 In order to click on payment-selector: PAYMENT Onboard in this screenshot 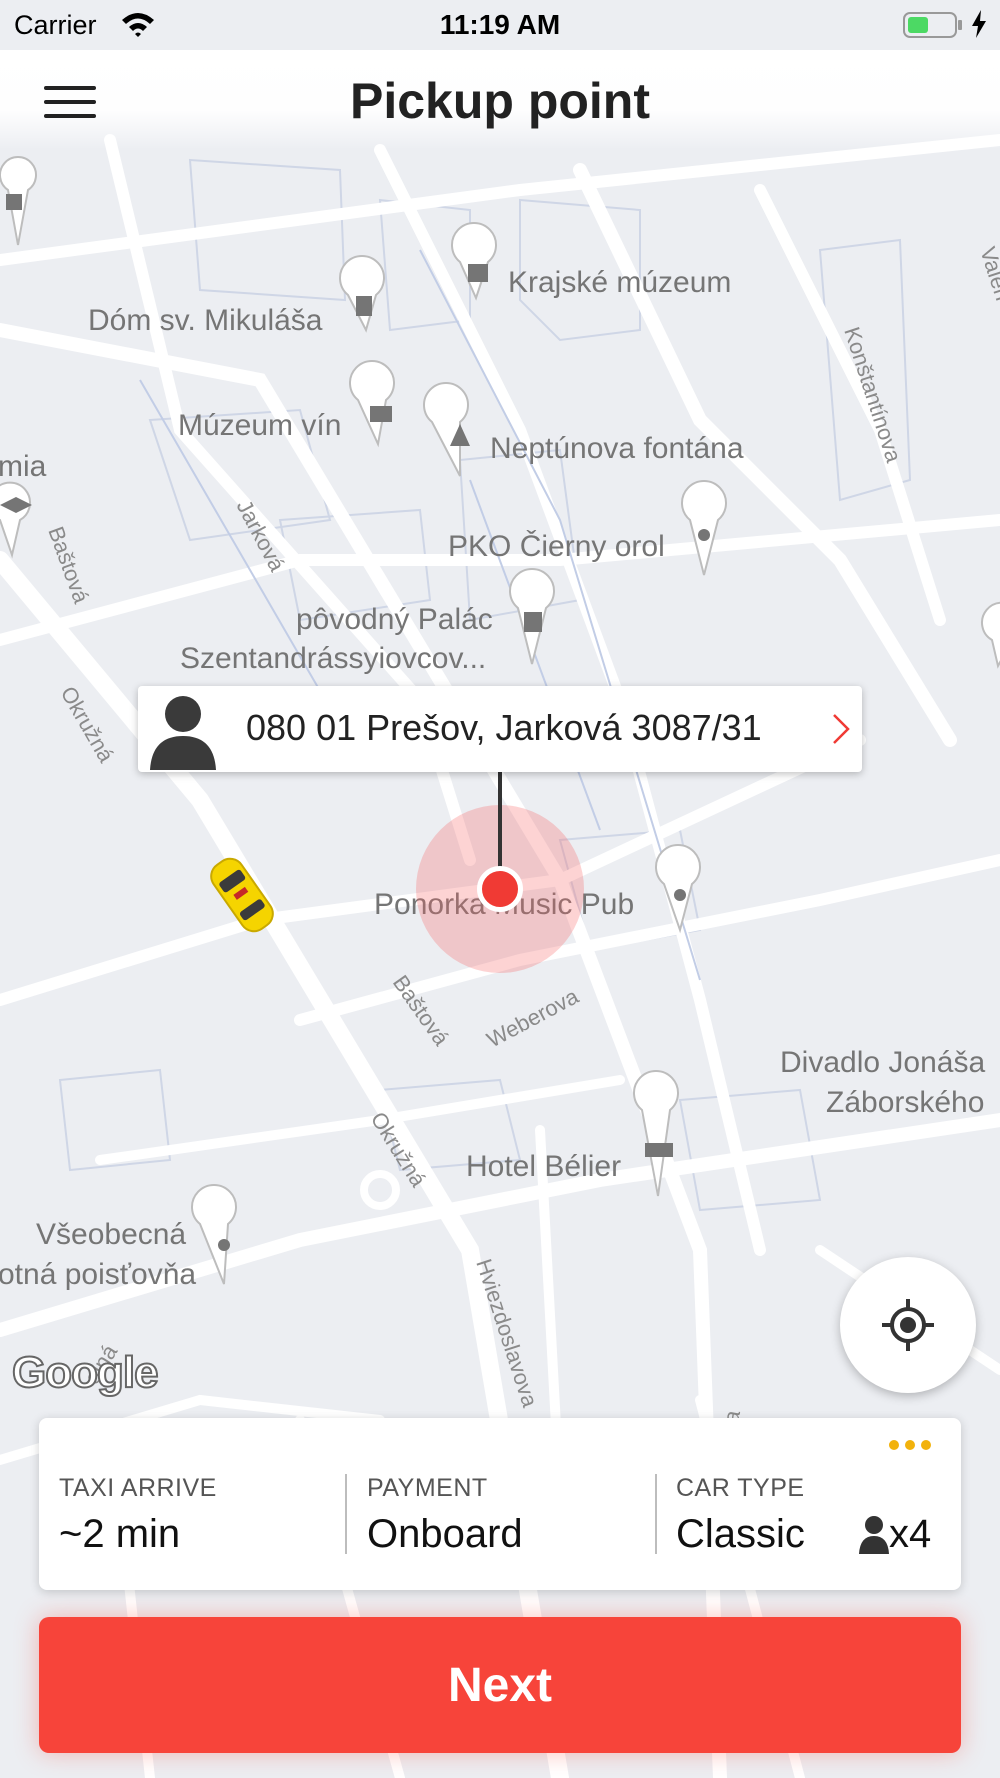, I will do `click(497, 1520)`.